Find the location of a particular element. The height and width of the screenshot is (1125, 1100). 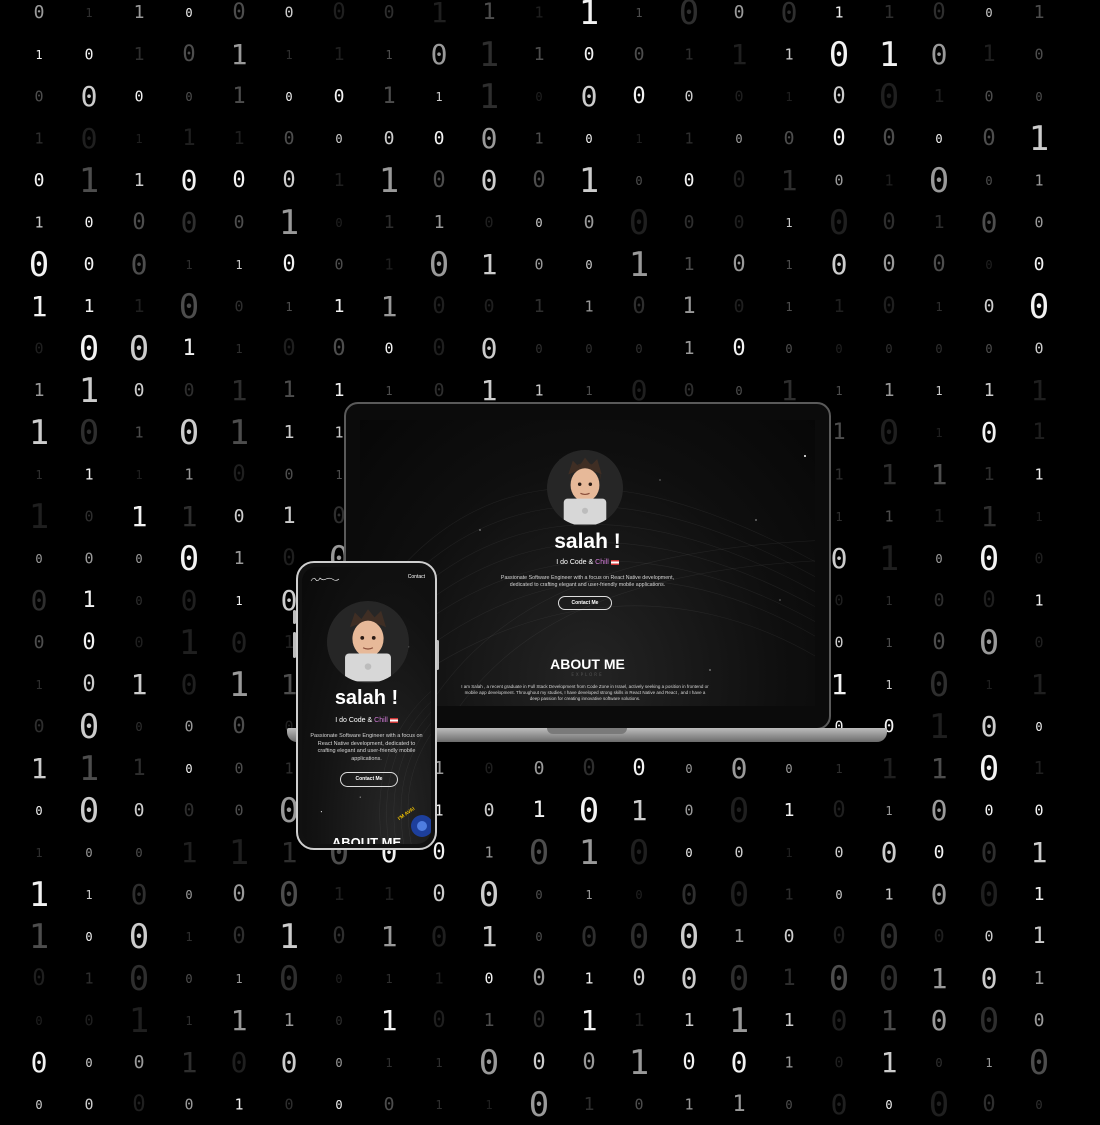

laptop-contact-button: Contact Me is located at coordinates (585, 603).